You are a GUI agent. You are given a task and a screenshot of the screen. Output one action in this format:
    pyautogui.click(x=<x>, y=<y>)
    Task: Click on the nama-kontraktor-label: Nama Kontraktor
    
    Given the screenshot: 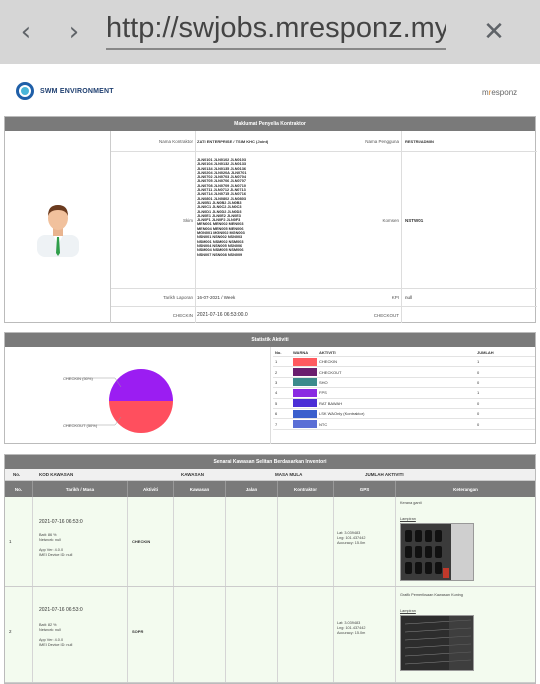 What is the action you would take?
    pyautogui.click(x=175, y=141)
    